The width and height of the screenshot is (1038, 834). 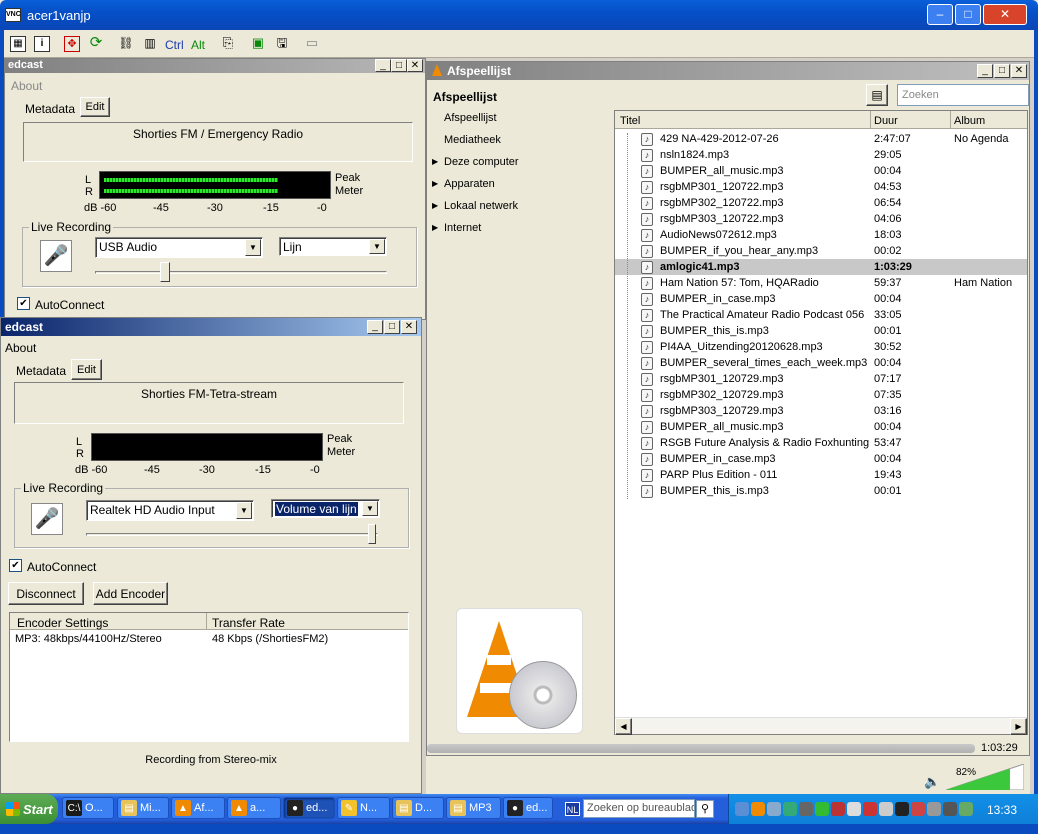 I want to click on horizontal-scrollbar: ◀ ▶, so click(x=821, y=726).